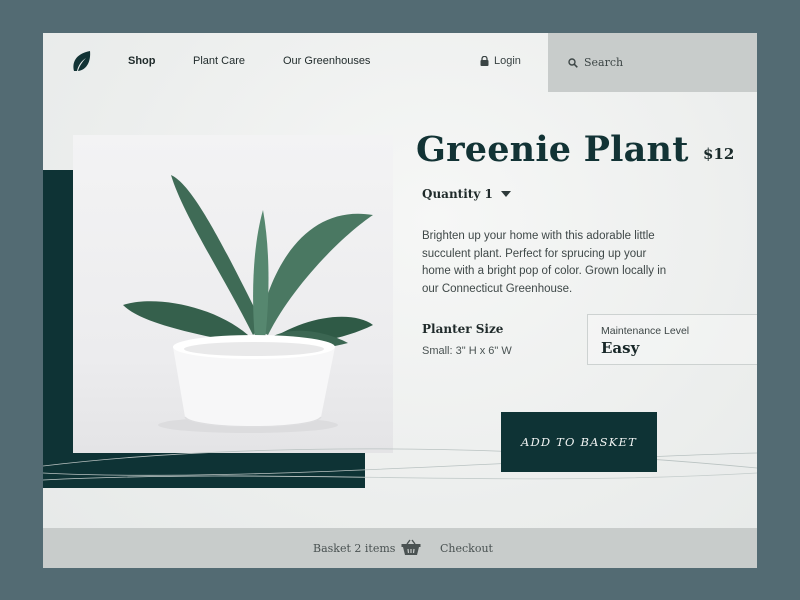 This screenshot has height=600, width=800. Describe the element at coordinates (326, 61) in the screenshot. I see `nav-our-greenhouses: Our Greenhouses` at that location.